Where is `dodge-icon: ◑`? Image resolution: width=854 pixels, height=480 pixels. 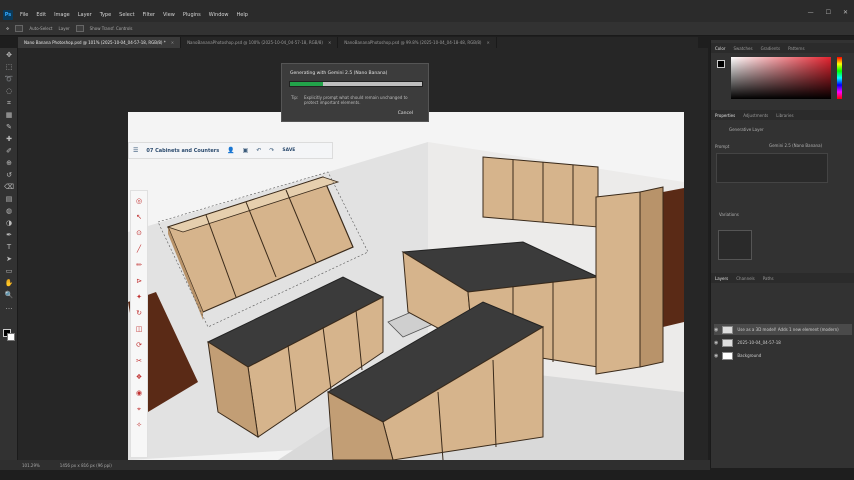
dodge-icon: ◑ is located at coordinates (9, 223).